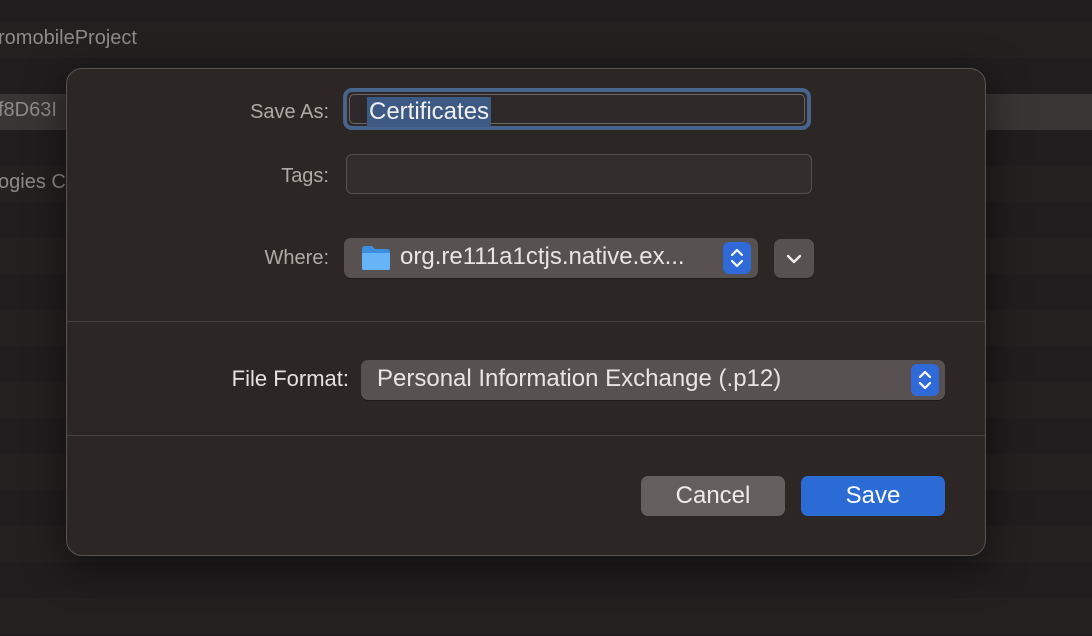 The width and height of the screenshot is (1092, 636). What do you see at coordinates (579, 174) in the screenshot?
I see `tags-field` at bounding box center [579, 174].